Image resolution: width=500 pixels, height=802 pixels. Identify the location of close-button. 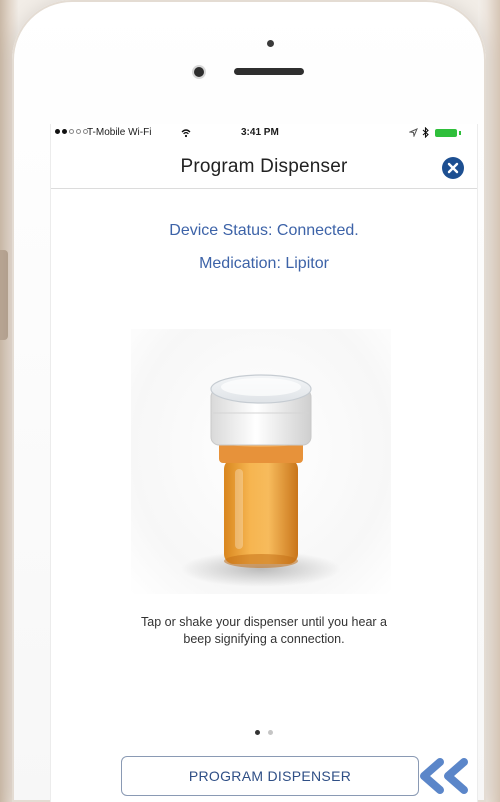
(453, 168).